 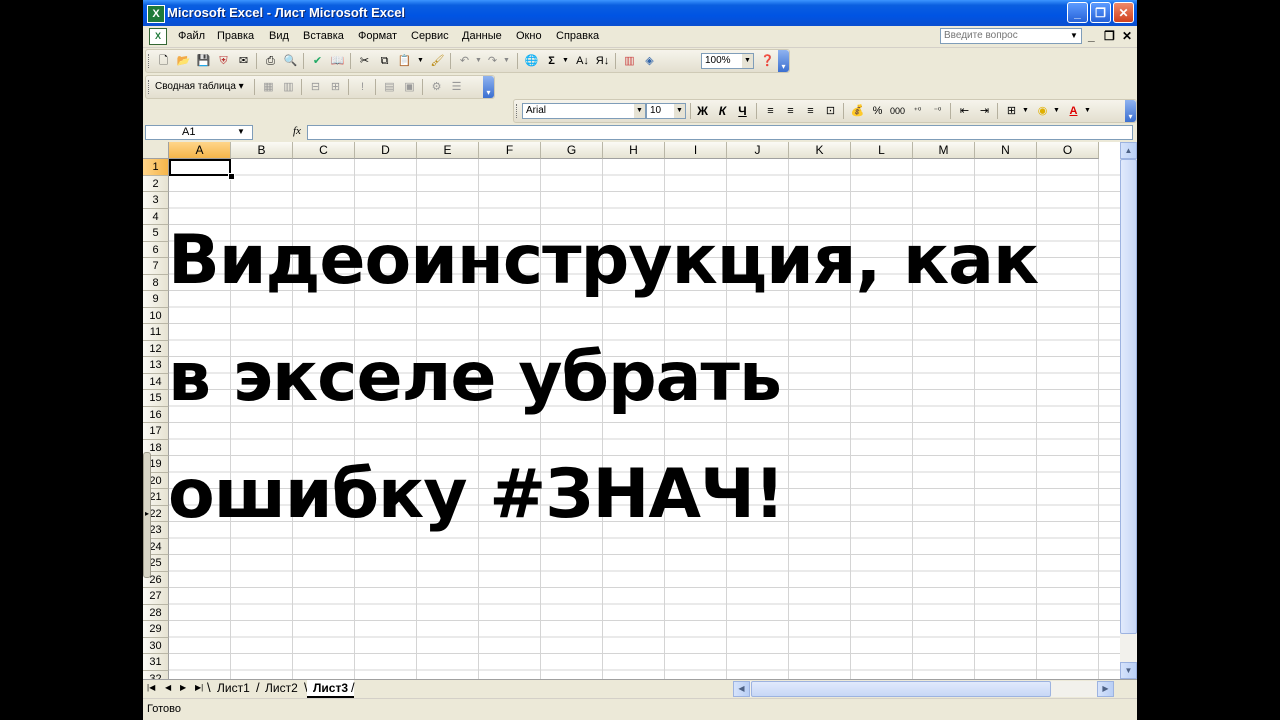 I want to click on fill-handle, so click(x=231, y=176).